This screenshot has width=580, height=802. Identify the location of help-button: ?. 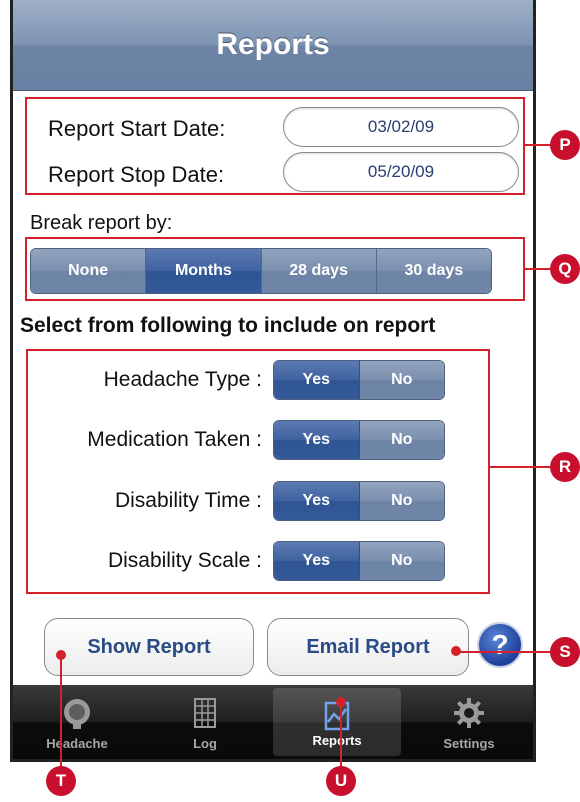
(500, 645).